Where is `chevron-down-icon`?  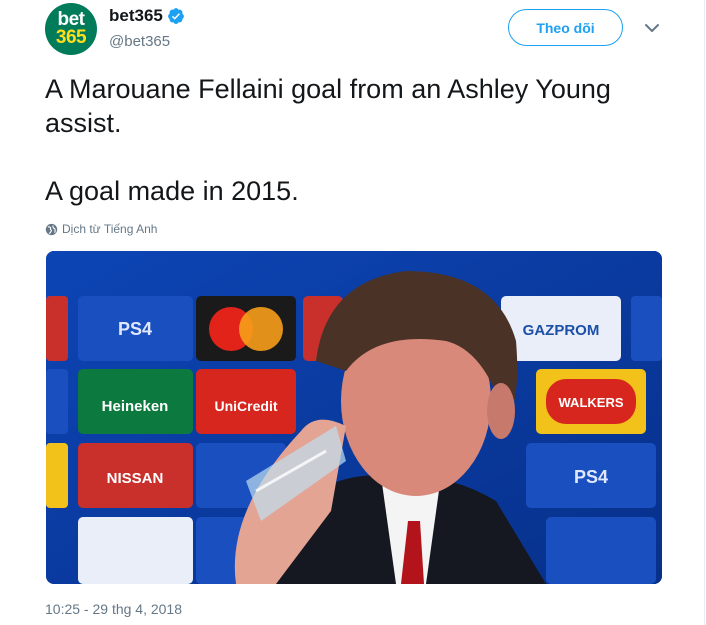
chevron-down-icon is located at coordinates (652, 28).